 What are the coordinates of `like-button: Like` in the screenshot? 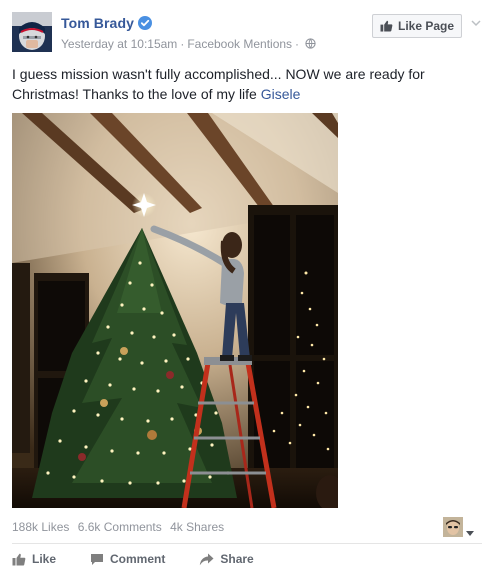 It's located at (34, 559).